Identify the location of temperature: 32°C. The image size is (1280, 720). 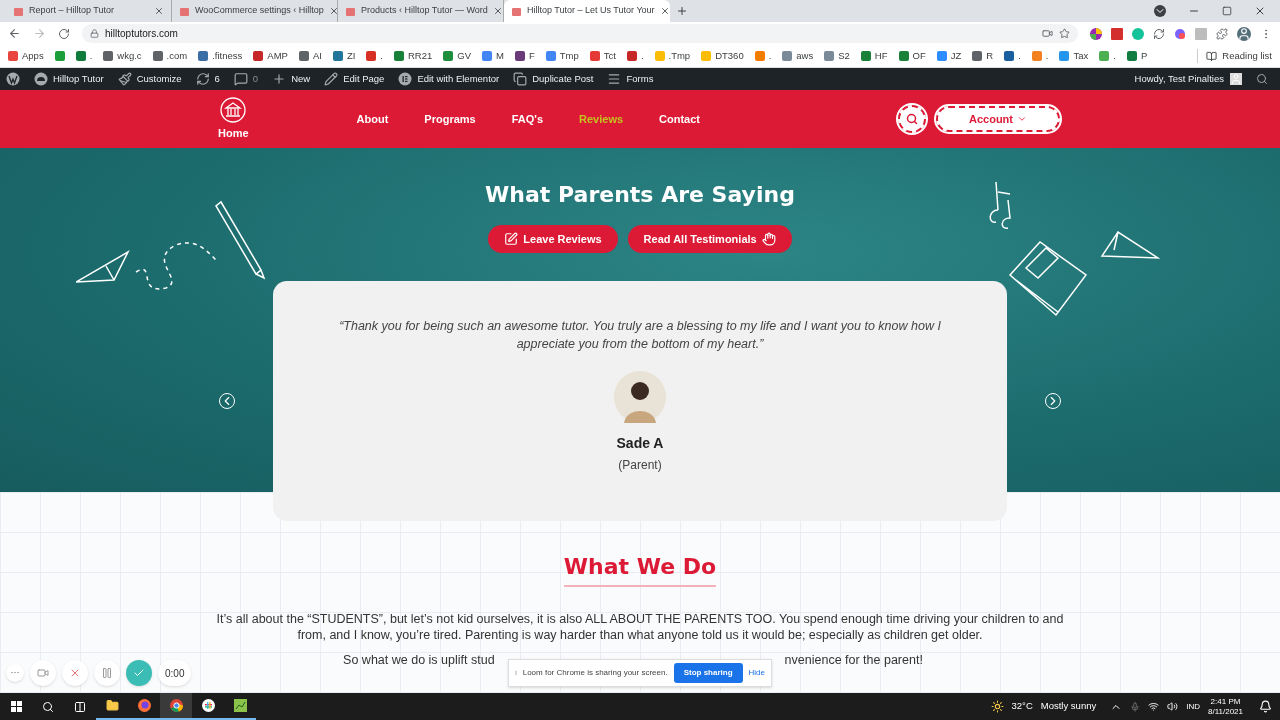
(1022, 706).